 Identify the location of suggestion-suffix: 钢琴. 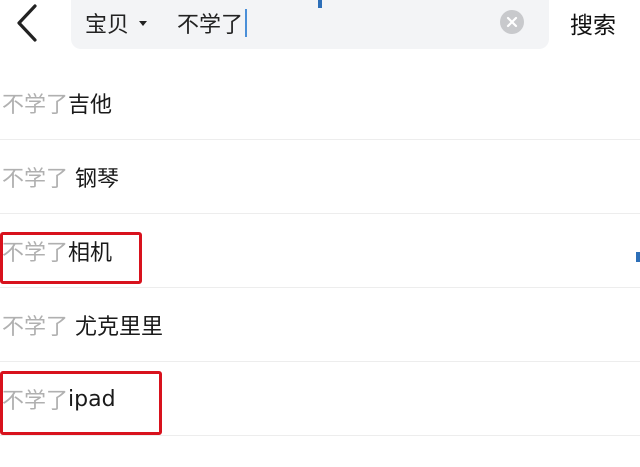
(94, 179).